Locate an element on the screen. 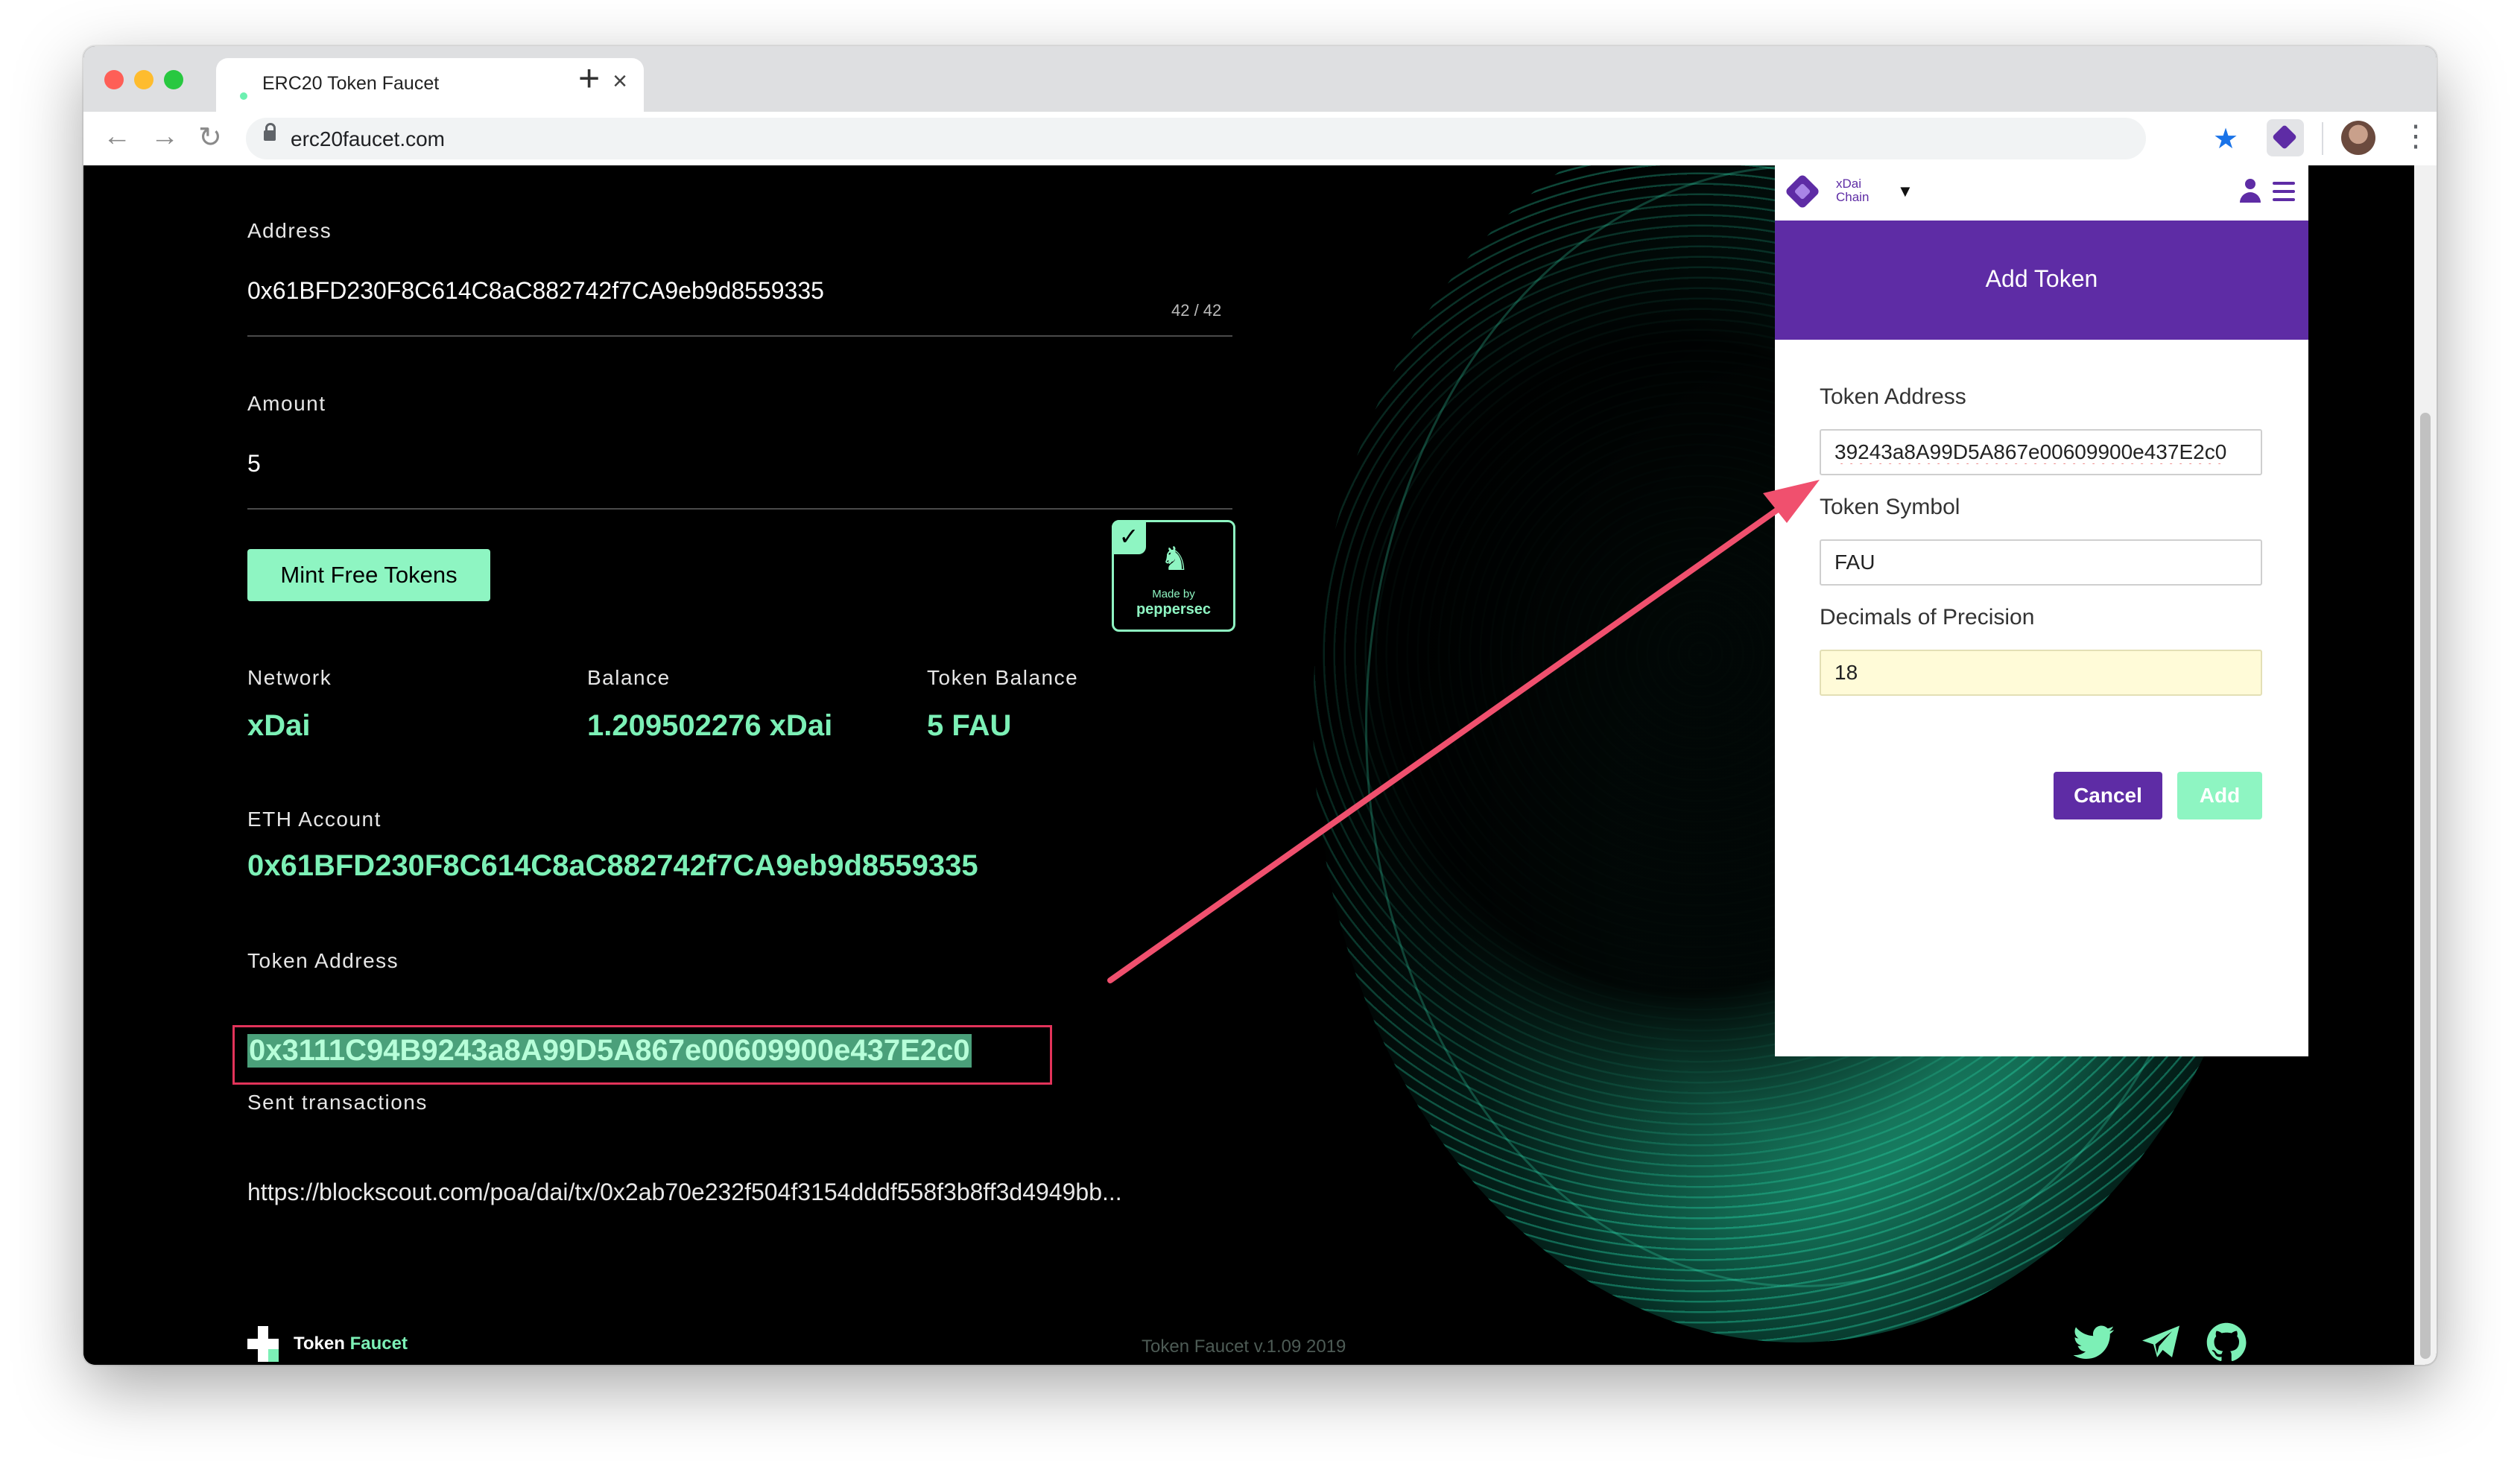 Image resolution: width=2520 pixels, height=1484 pixels. spartan-helmet-icon: ♞ is located at coordinates (1175, 559).